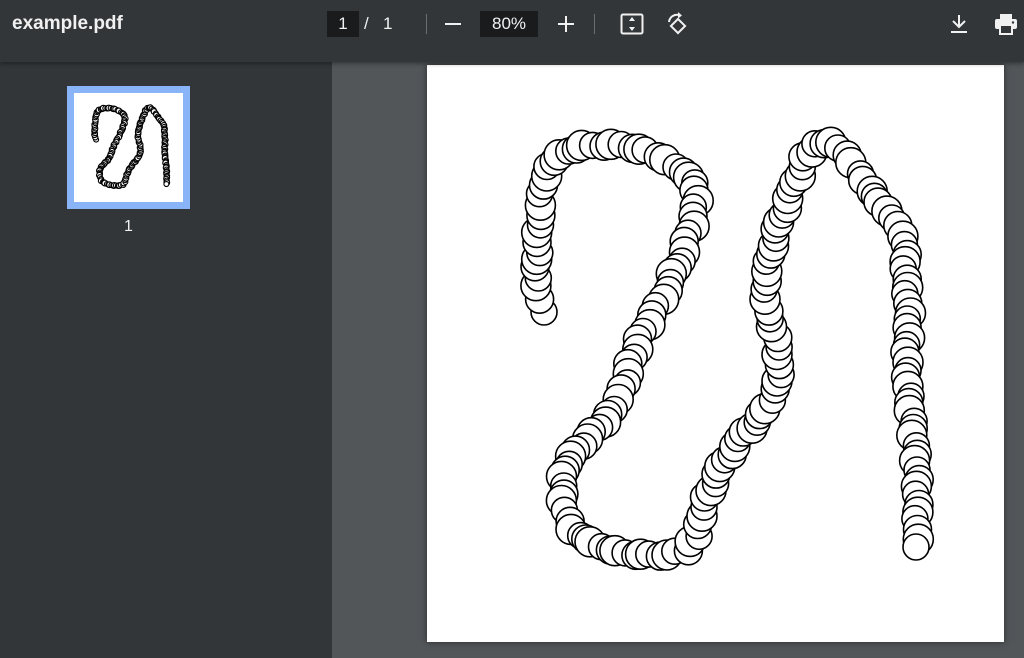 The width and height of the screenshot is (1024, 658). I want to click on zoom-input: 80%, so click(509, 24).